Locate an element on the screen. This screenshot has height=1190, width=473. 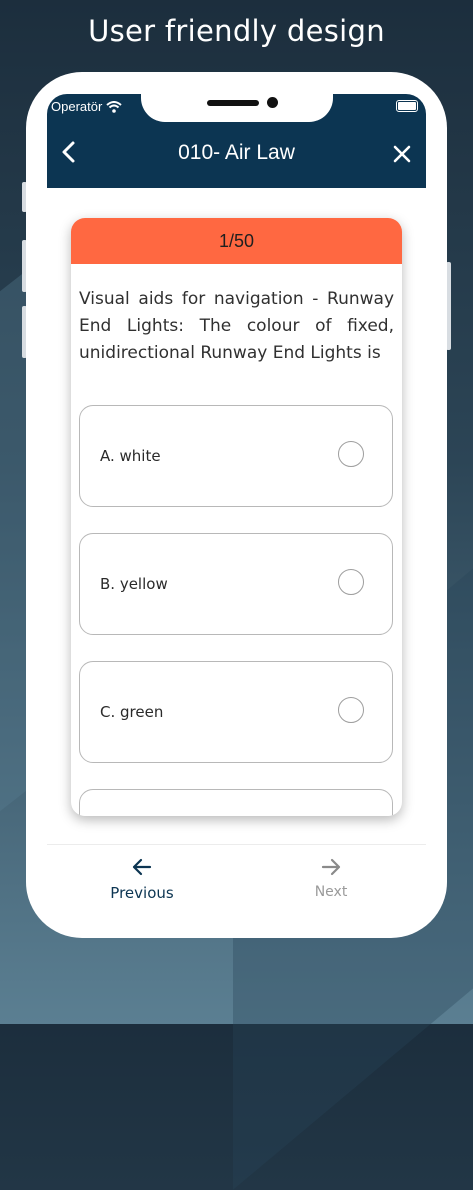
arrow-left-icon is located at coordinates (142, 867).